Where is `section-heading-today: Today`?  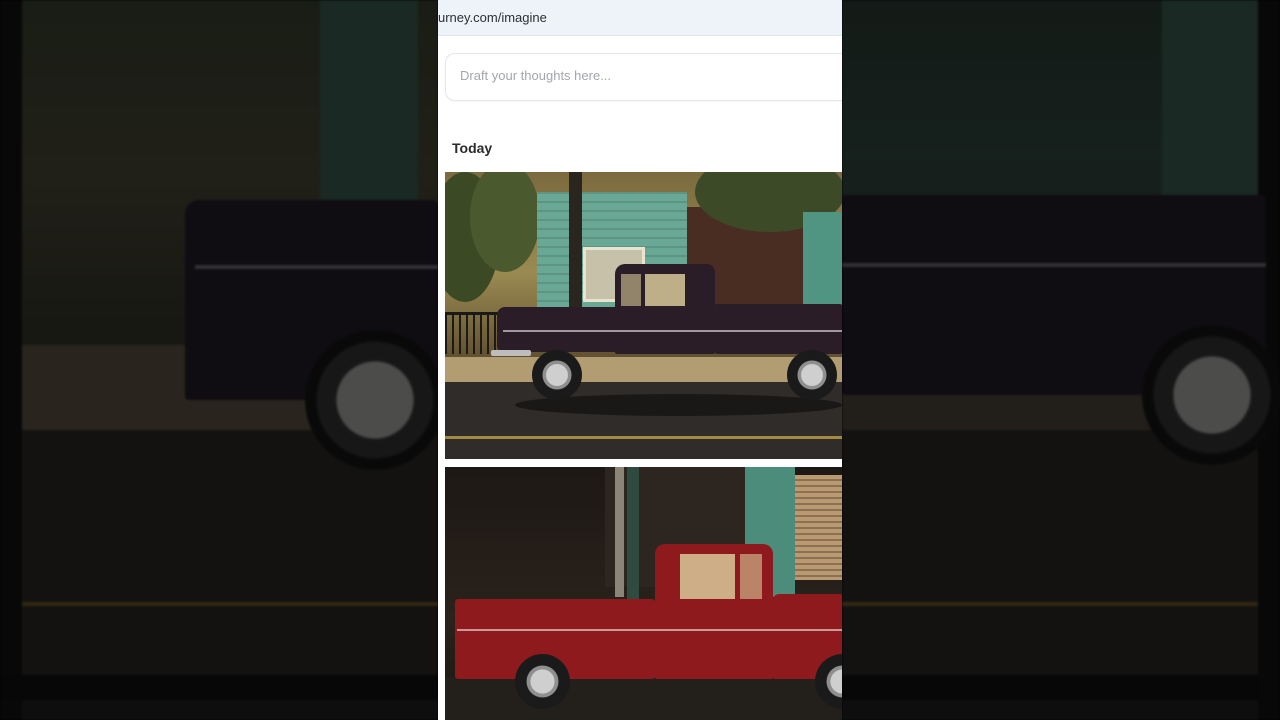
section-heading-today: Today is located at coordinates (472, 148).